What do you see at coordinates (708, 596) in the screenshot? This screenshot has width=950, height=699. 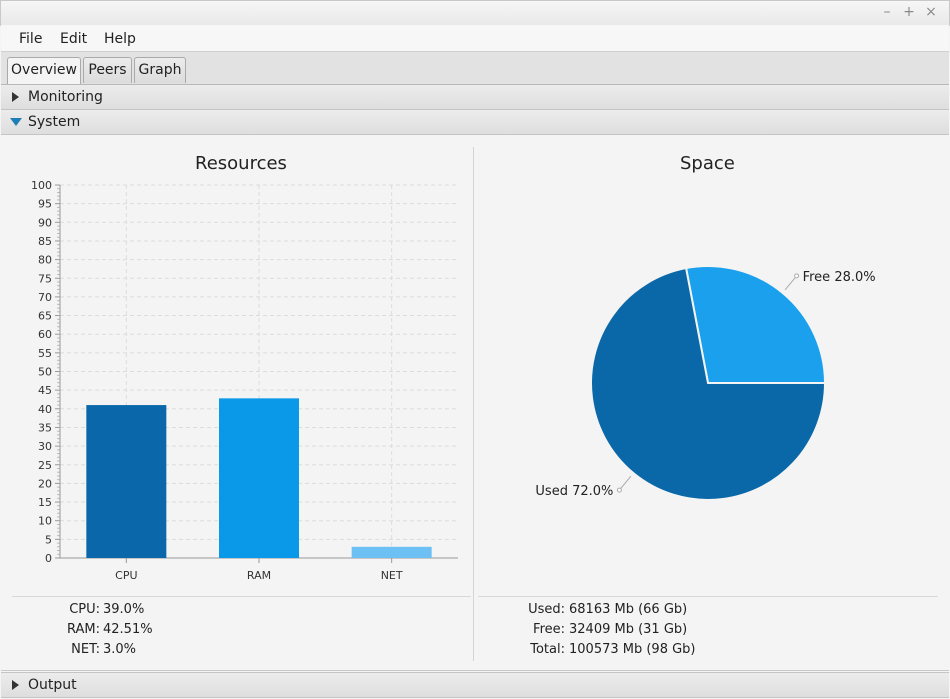 I see `space-separator` at bounding box center [708, 596].